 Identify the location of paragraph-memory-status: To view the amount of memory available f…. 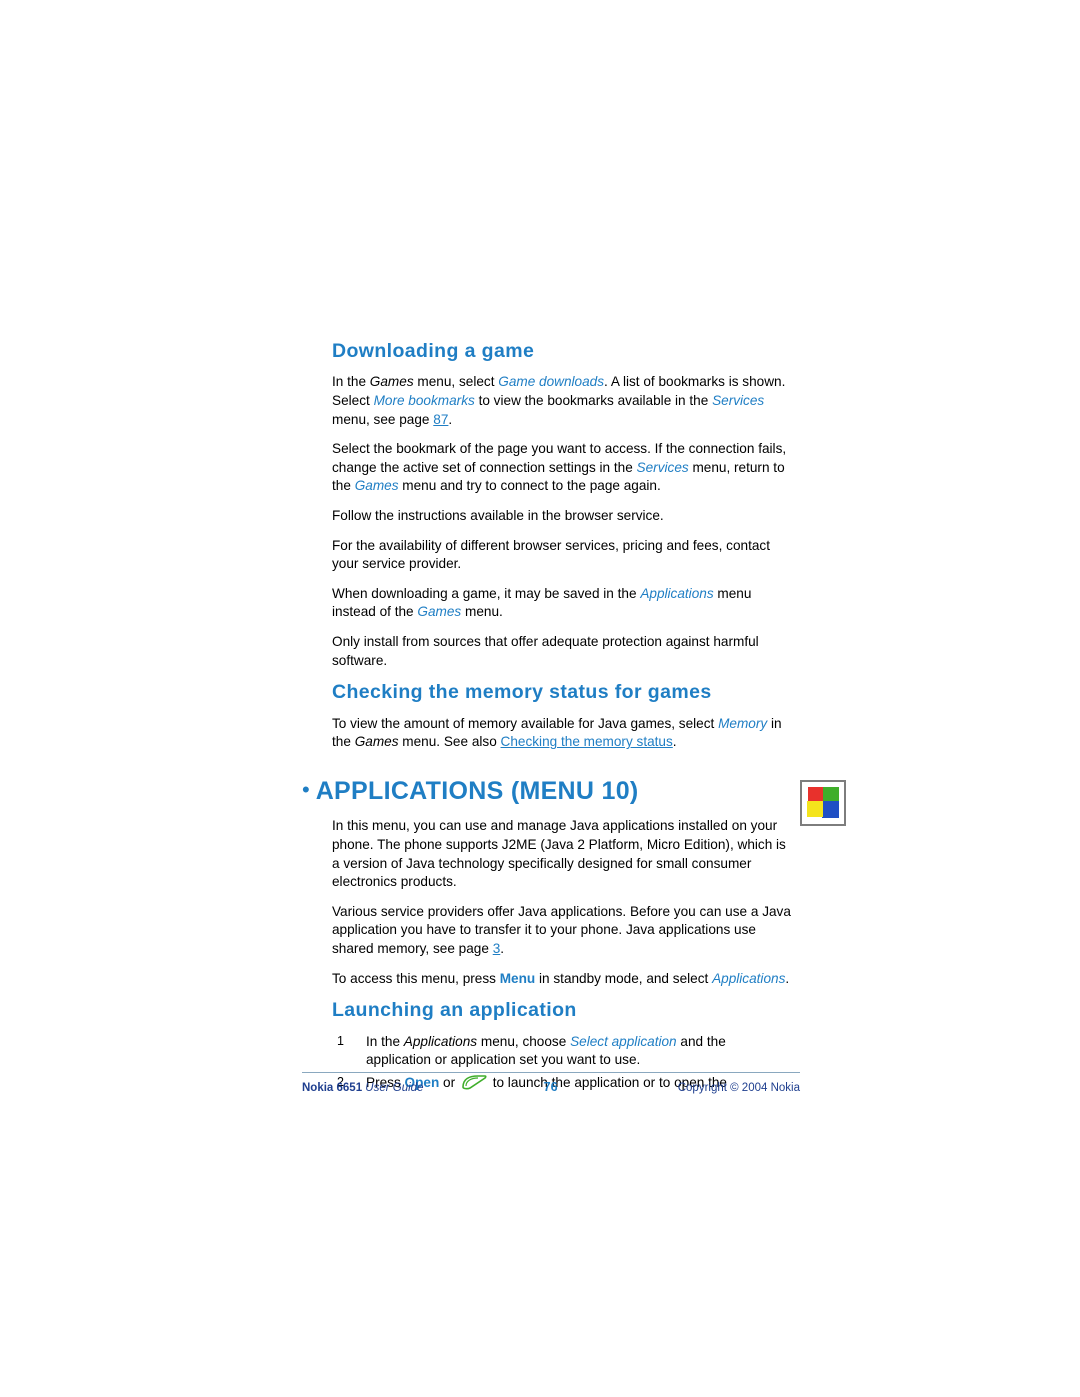
(563, 733).